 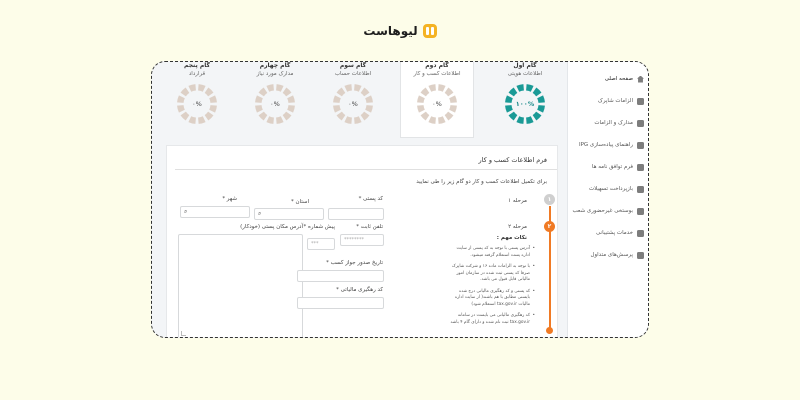 What do you see at coordinates (353, 65) in the screenshot?
I see `step-tab-label: گام سوم` at bounding box center [353, 65].